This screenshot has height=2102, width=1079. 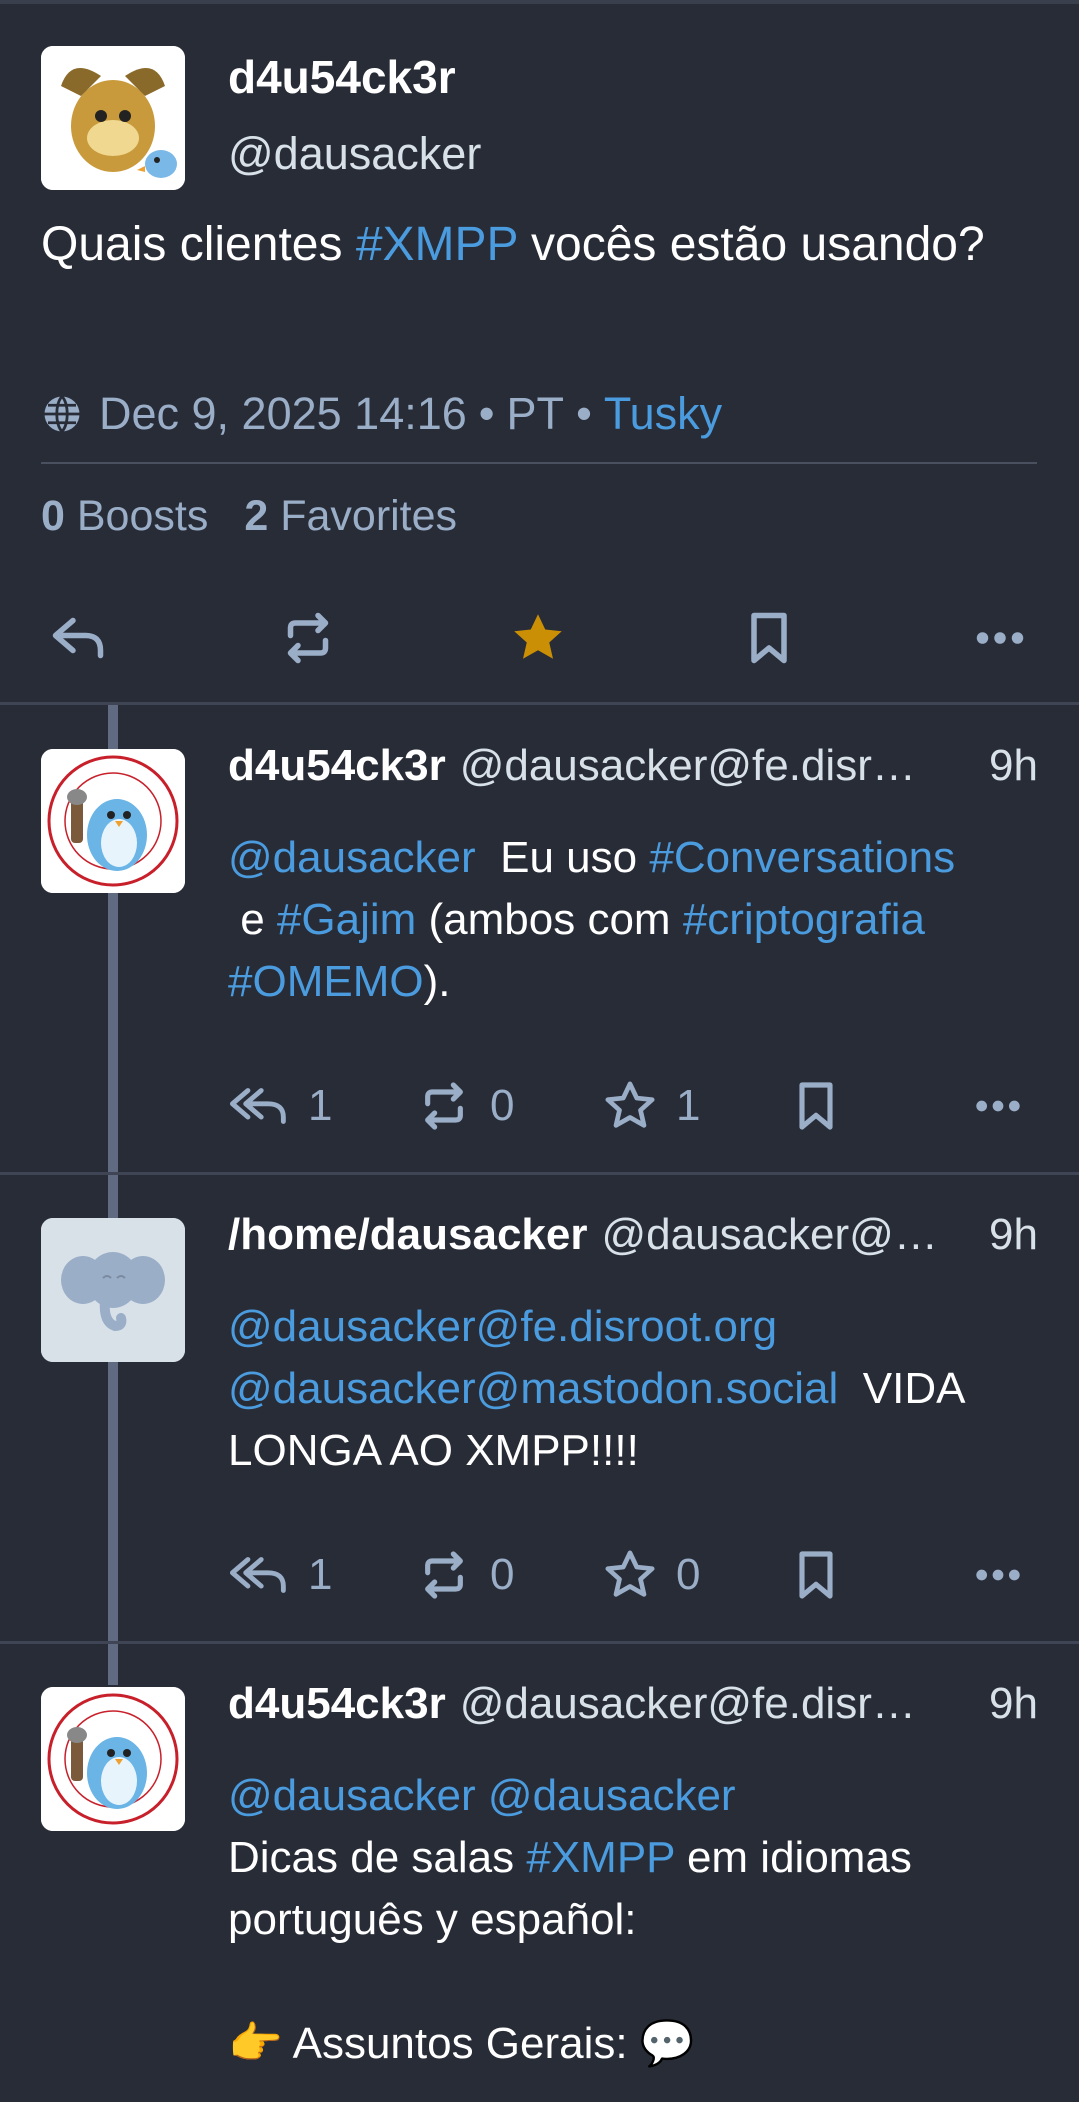 I want to click on reply-icon, so click(x=78, y=638).